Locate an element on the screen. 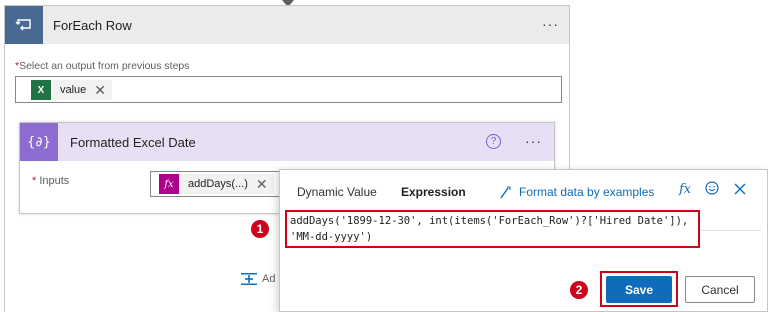  compose-title: Formatted Excel Date is located at coordinates (133, 142).